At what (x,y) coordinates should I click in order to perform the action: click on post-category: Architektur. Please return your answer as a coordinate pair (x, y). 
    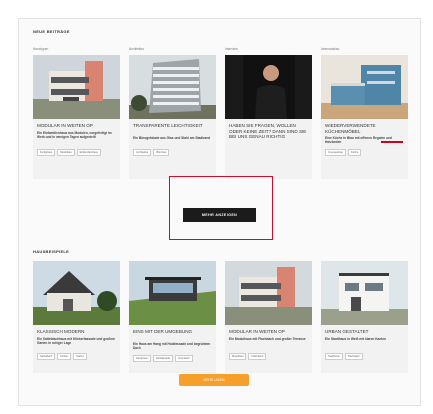
    Looking at the image, I should click on (137, 49).